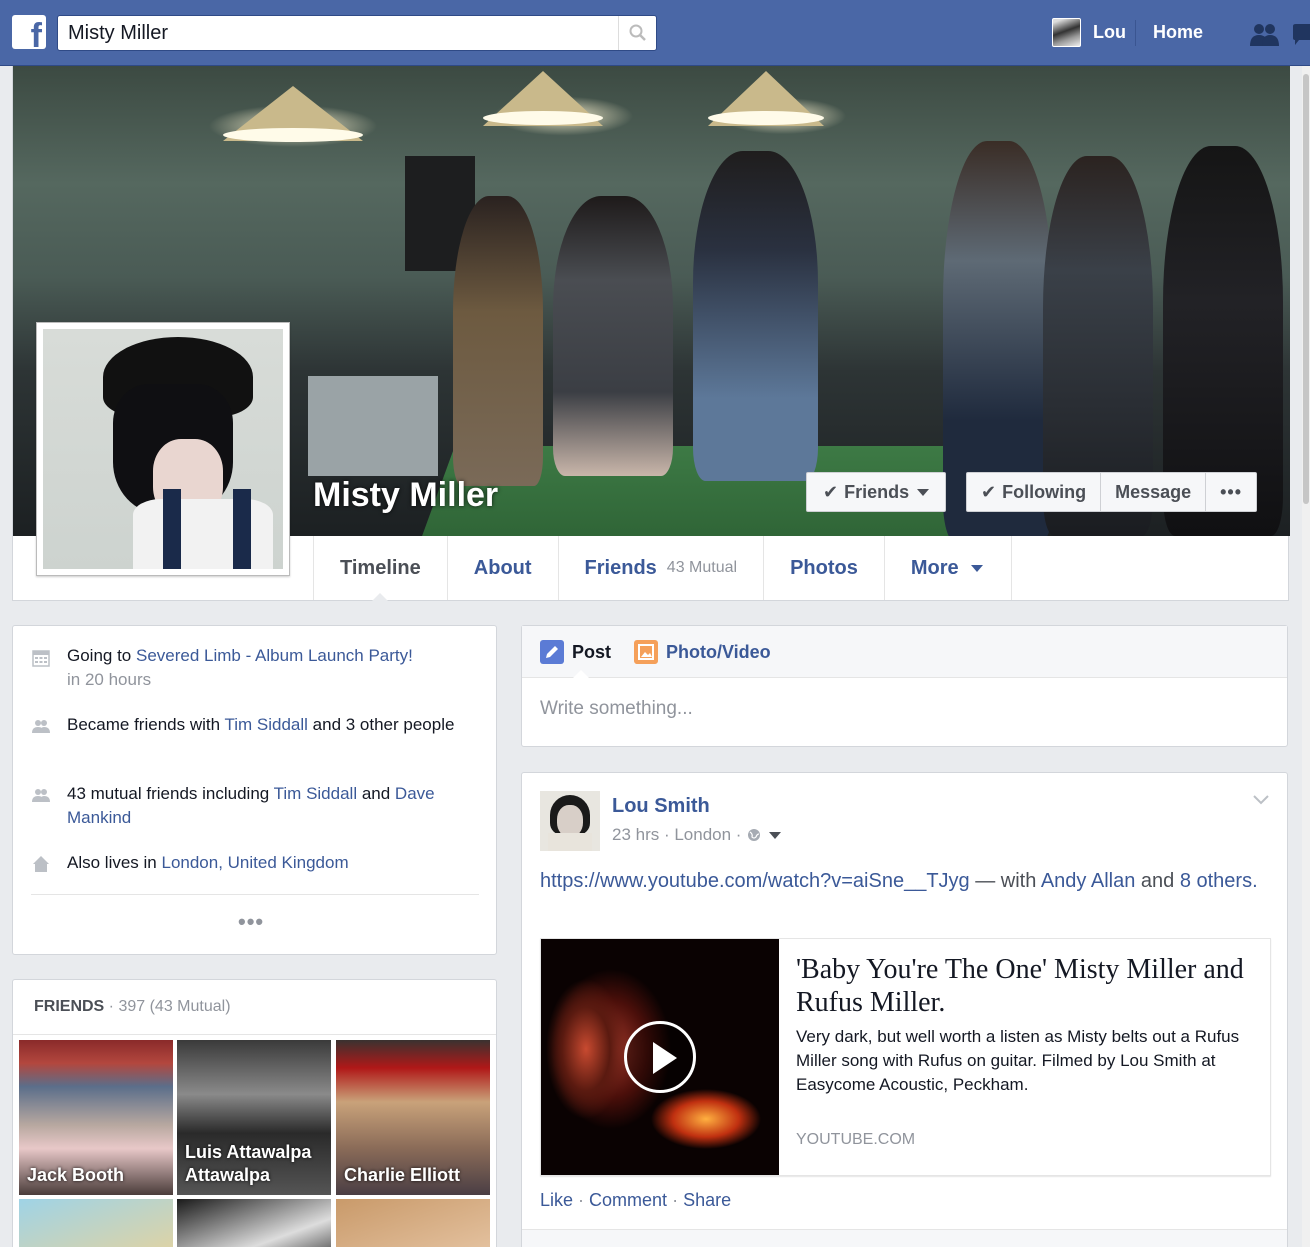  Describe the element at coordinates (1178, 32) in the screenshot. I see `home-link: Home` at that location.